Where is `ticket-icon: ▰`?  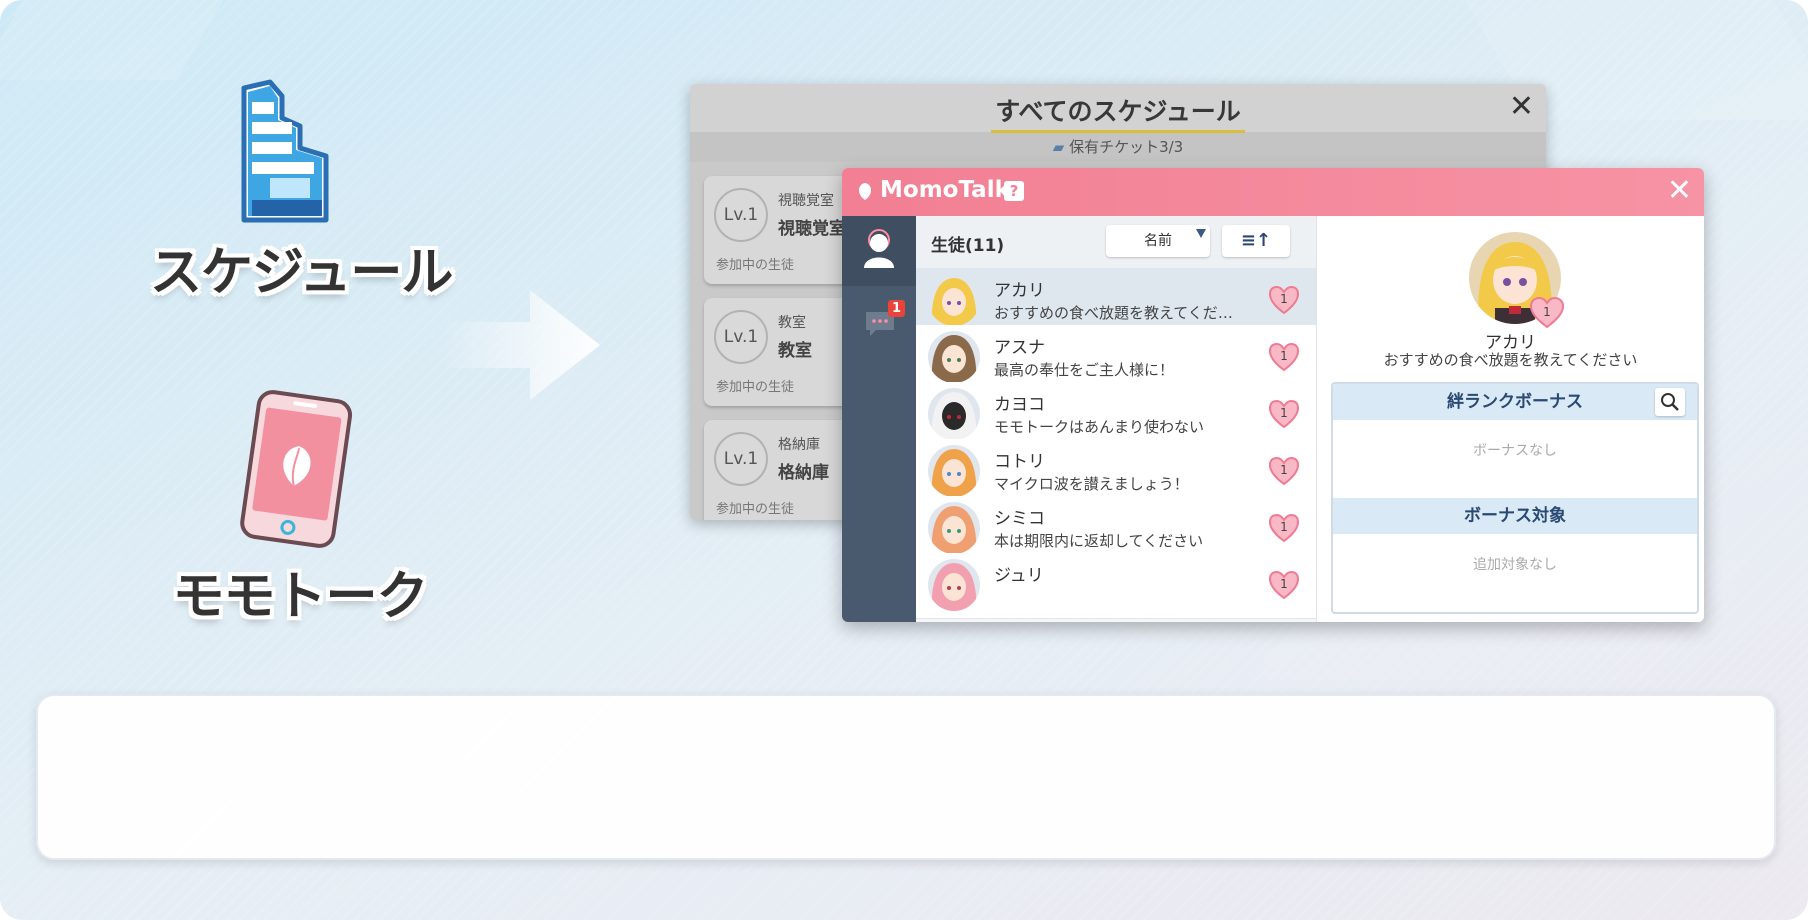
ticket-icon: ▰ is located at coordinates (1058, 147).